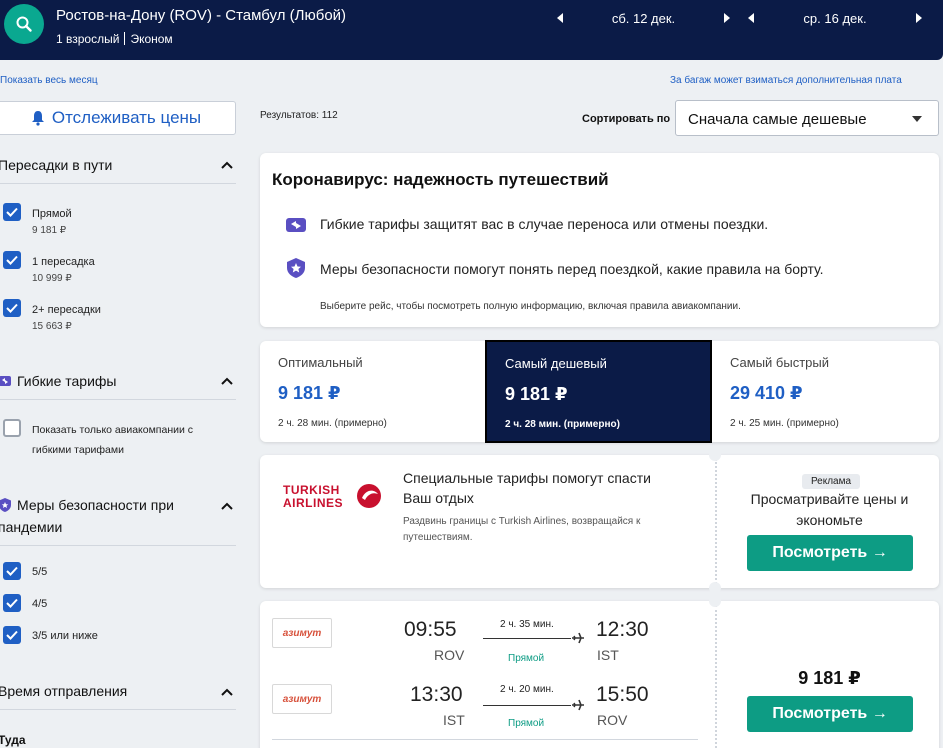 The width and height of the screenshot is (943, 748). I want to click on depart-date: сб. 12 дек., so click(643, 18).